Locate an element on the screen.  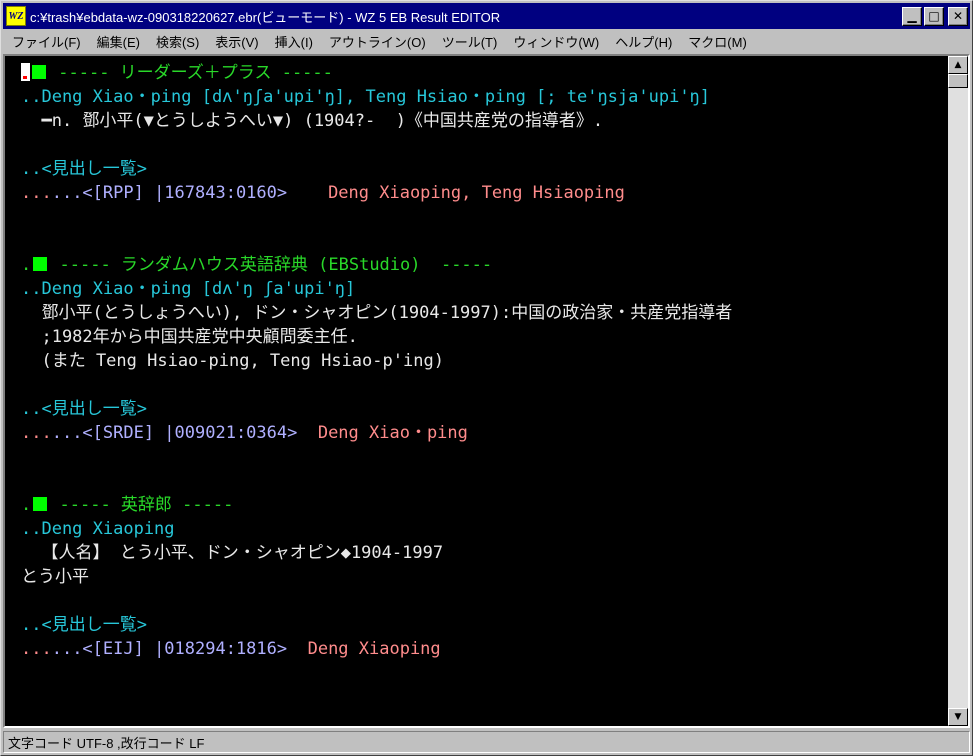
definition-line: 【人名】 とう小平、ドン・シャオピン◆1904-1997 is located at coordinates (232, 553).